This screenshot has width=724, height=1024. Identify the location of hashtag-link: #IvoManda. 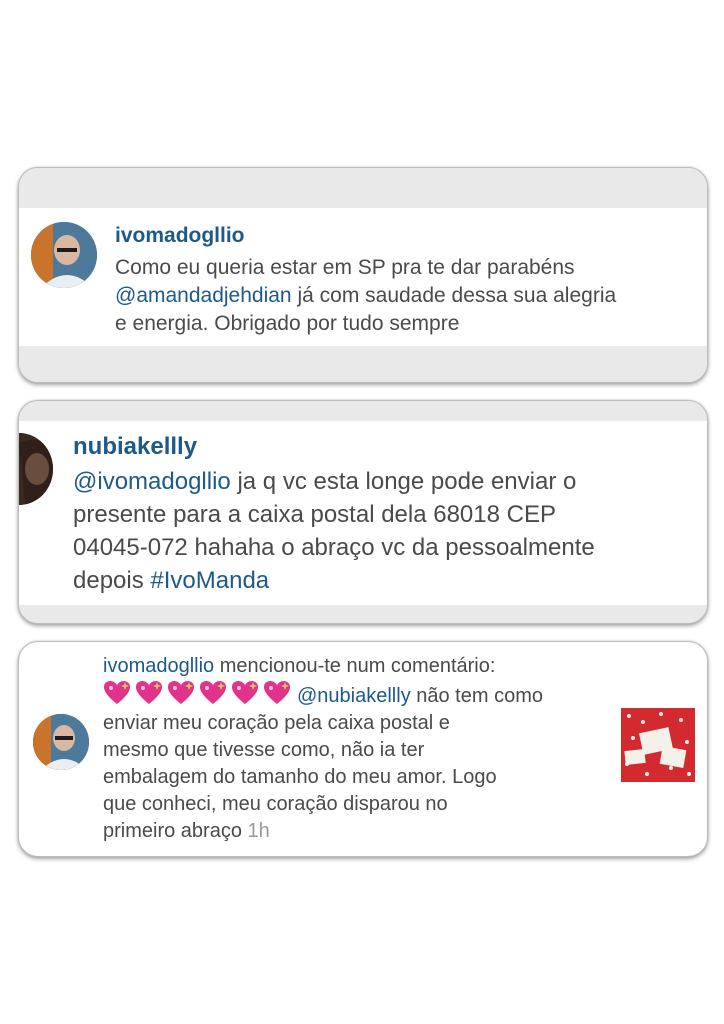
(209, 580).